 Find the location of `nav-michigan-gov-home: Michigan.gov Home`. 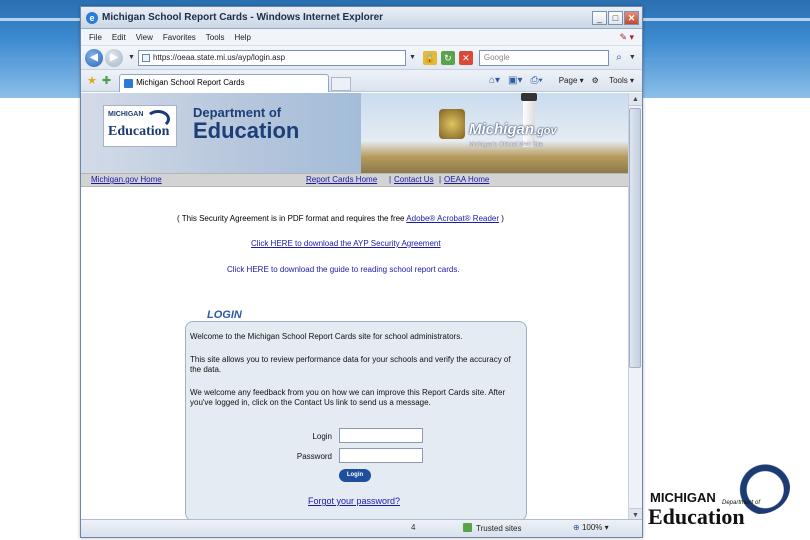

nav-michigan-gov-home: Michigan.gov Home is located at coordinates (126, 179).